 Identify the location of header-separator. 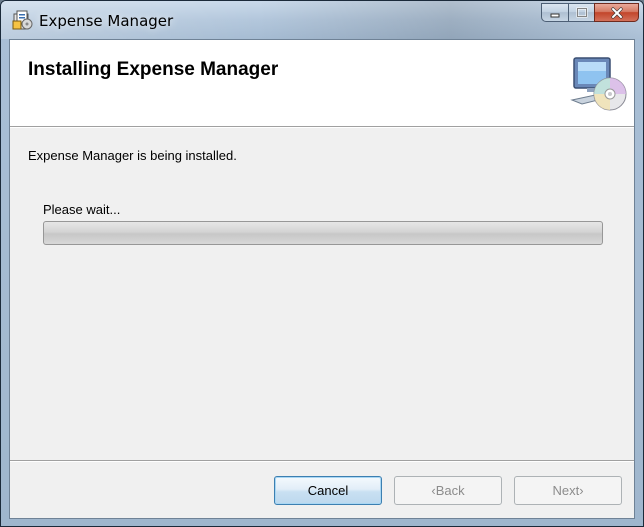
(322, 127).